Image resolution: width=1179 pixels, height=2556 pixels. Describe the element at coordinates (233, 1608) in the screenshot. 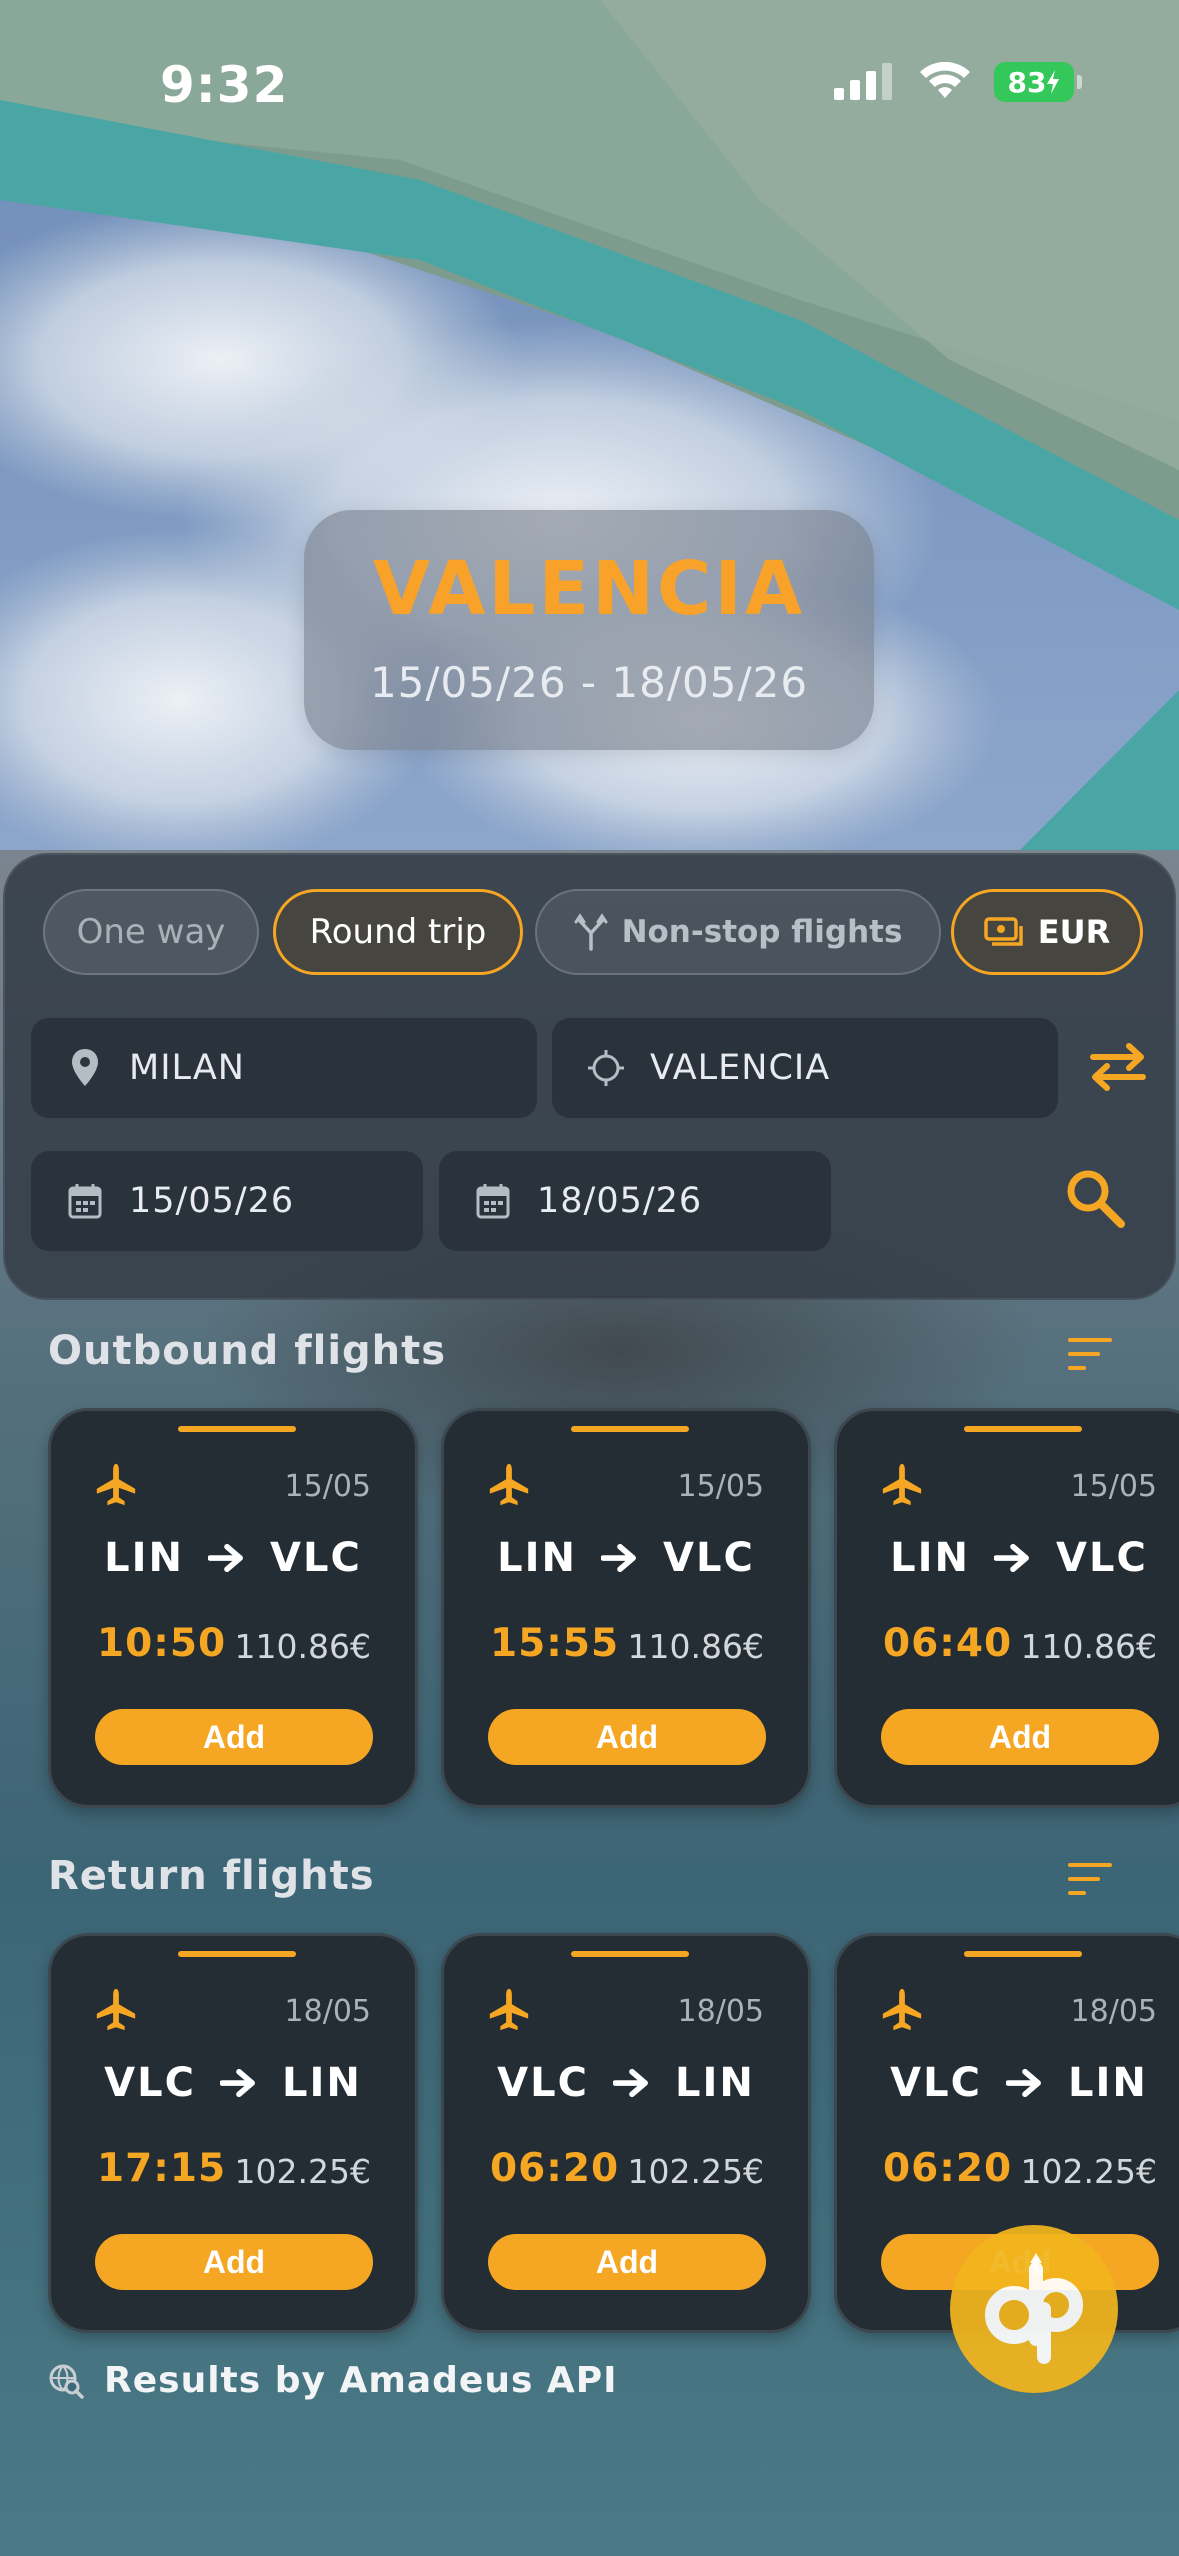

I see `outbound-flight-card: 15/05 LIN VLC 10:50 110.86€ Add` at that location.